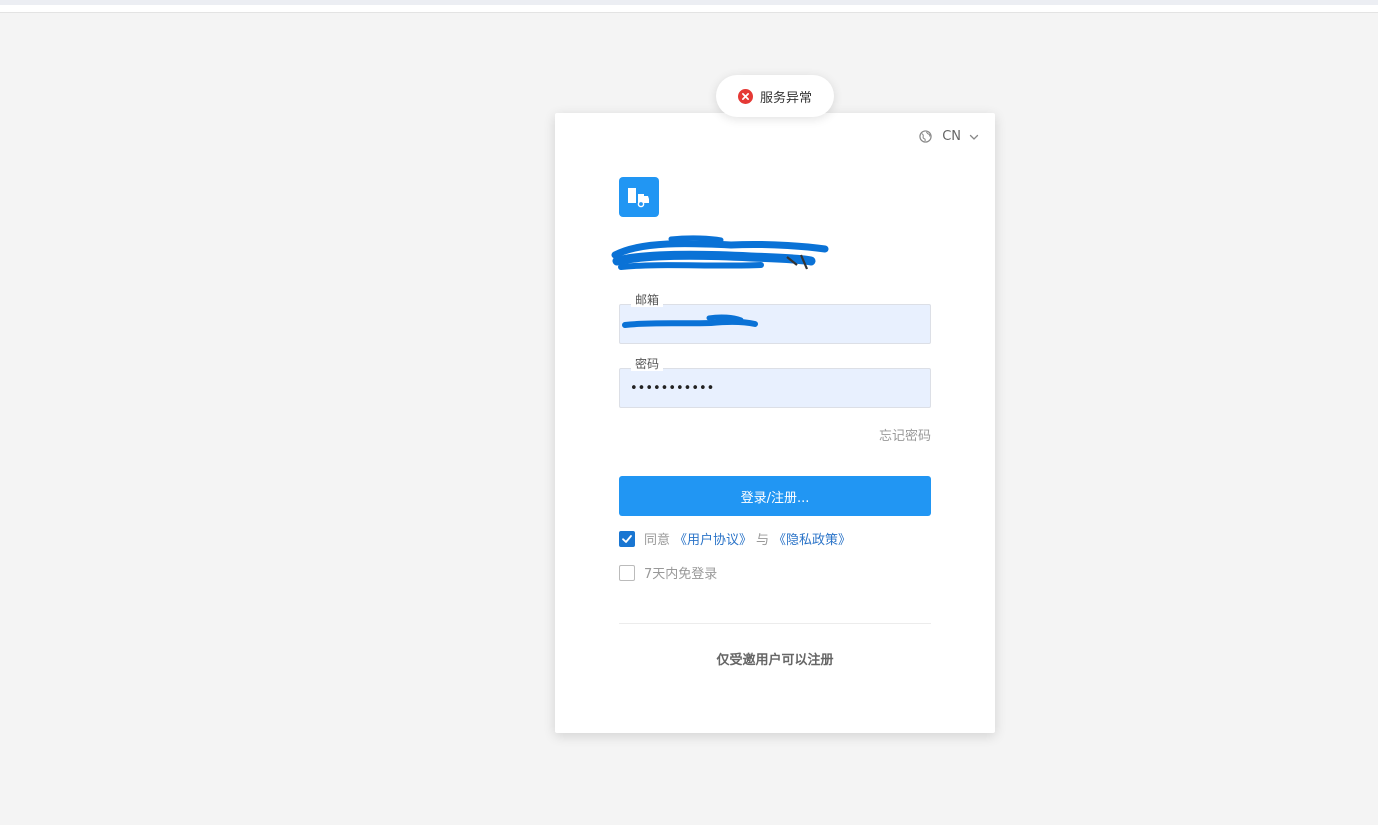  Describe the element at coordinates (689, 2) in the screenshot. I see `top-strip` at that location.